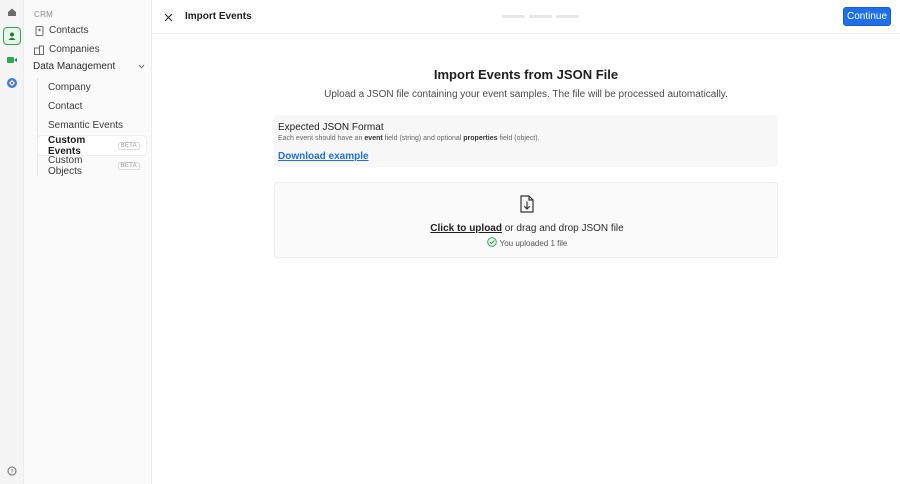  I want to click on check-circle-icon, so click(491, 243).